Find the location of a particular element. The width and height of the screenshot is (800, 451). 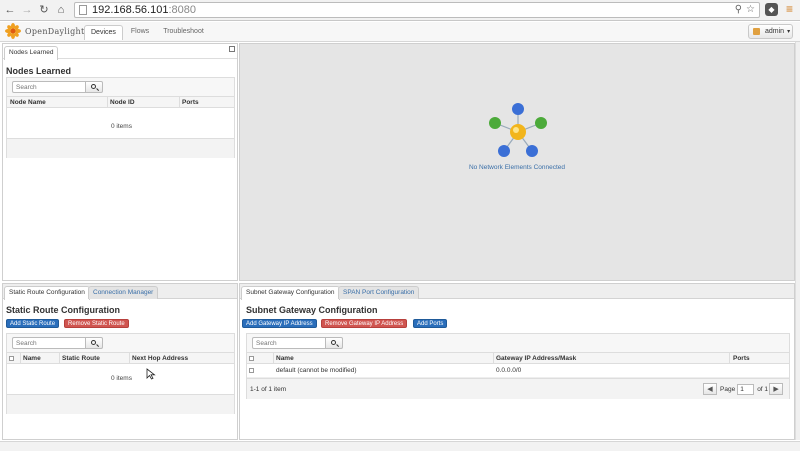

prev-arrow-icon: ◀ is located at coordinates (710, 389).